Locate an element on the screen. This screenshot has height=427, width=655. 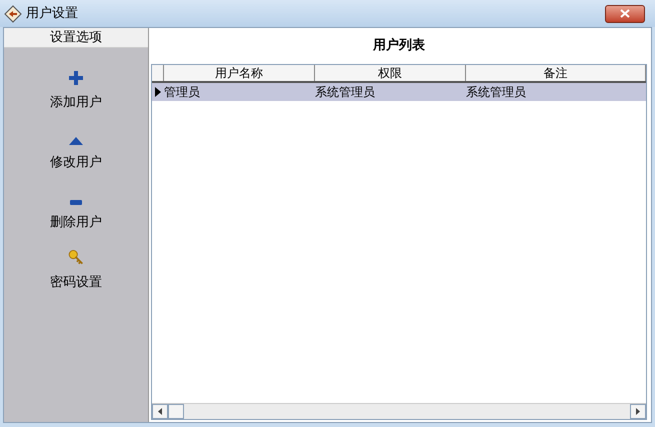
left-arrow-icon is located at coordinates (160, 411).